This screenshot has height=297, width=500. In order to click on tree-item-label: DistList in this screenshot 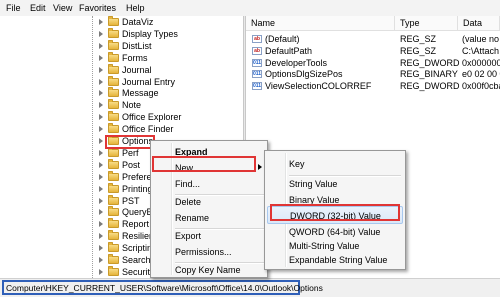, I will do `click(137, 45)`.